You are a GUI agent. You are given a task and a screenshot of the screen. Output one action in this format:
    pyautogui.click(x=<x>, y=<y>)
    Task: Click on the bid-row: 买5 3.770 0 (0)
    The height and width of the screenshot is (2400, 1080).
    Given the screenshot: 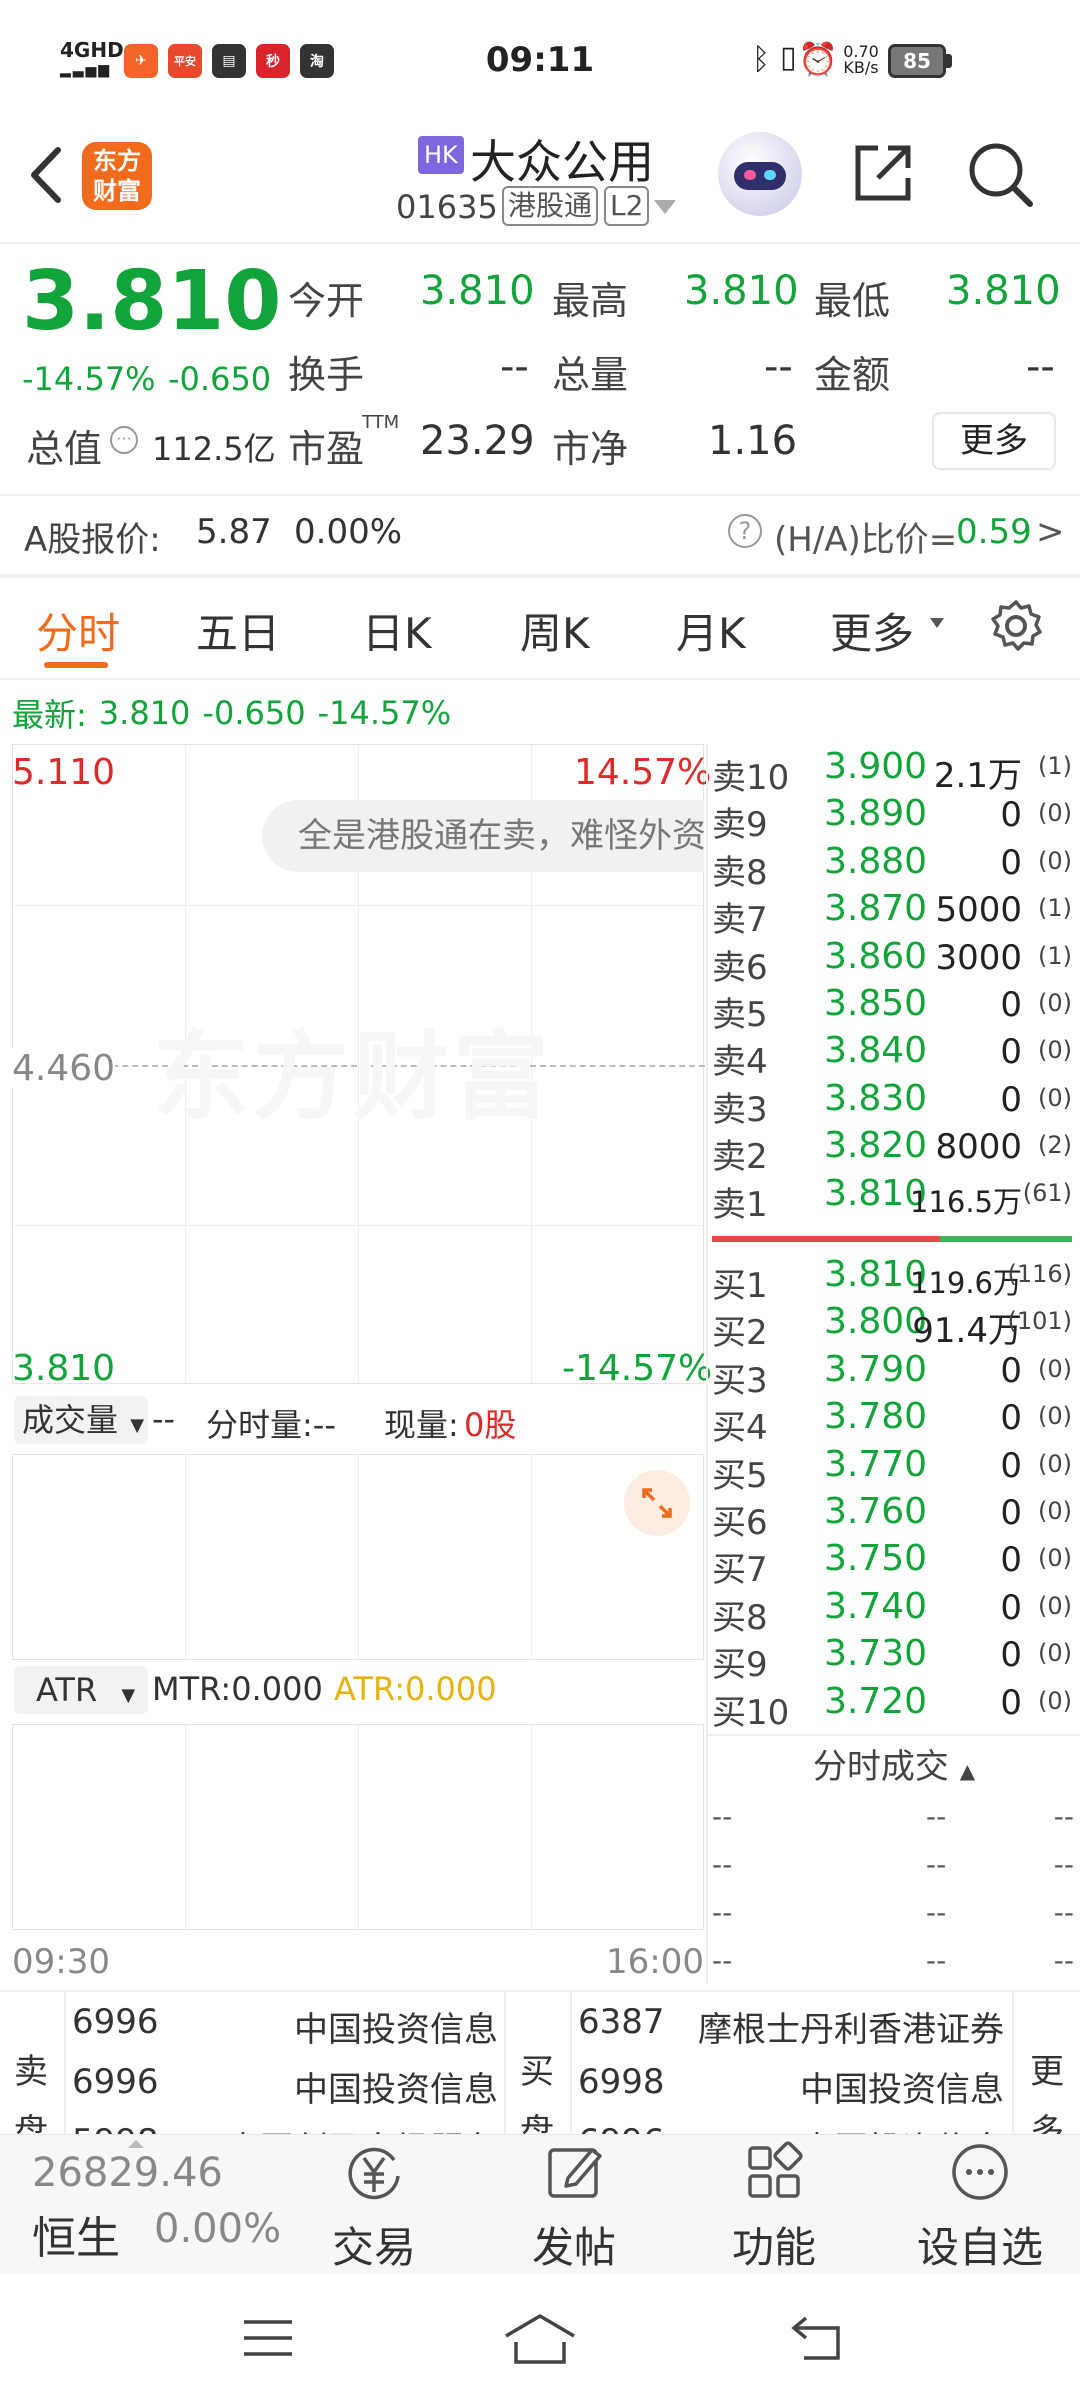 What is the action you would take?
    pyautogui.click(x=896, y=1470)
    